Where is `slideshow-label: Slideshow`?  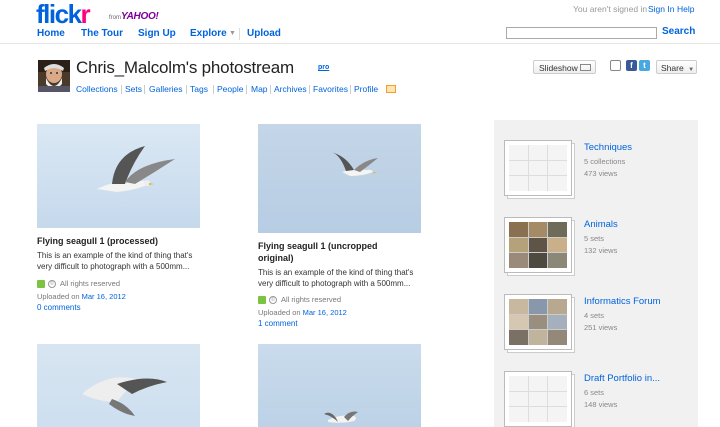 slideshow-label: Slideshow is located at coordinates (558, 68).